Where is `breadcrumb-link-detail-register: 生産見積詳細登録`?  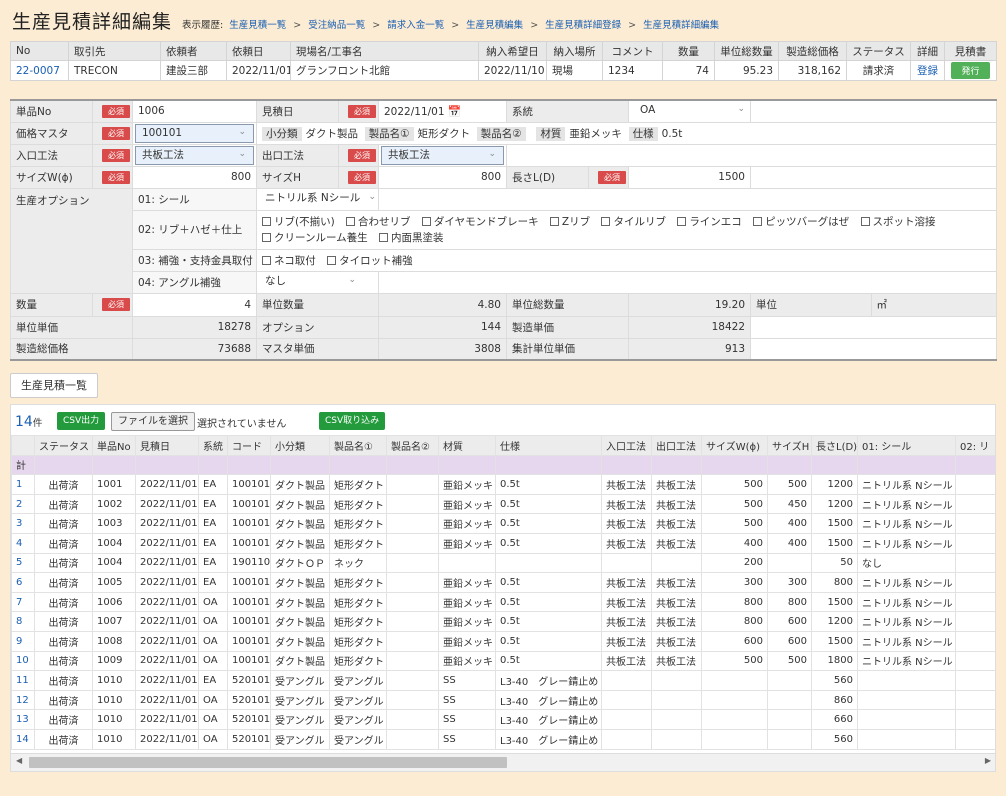 breadcrumb-link-detail-register: 生産見積詳細登録 is located at coordinates (583, 24).